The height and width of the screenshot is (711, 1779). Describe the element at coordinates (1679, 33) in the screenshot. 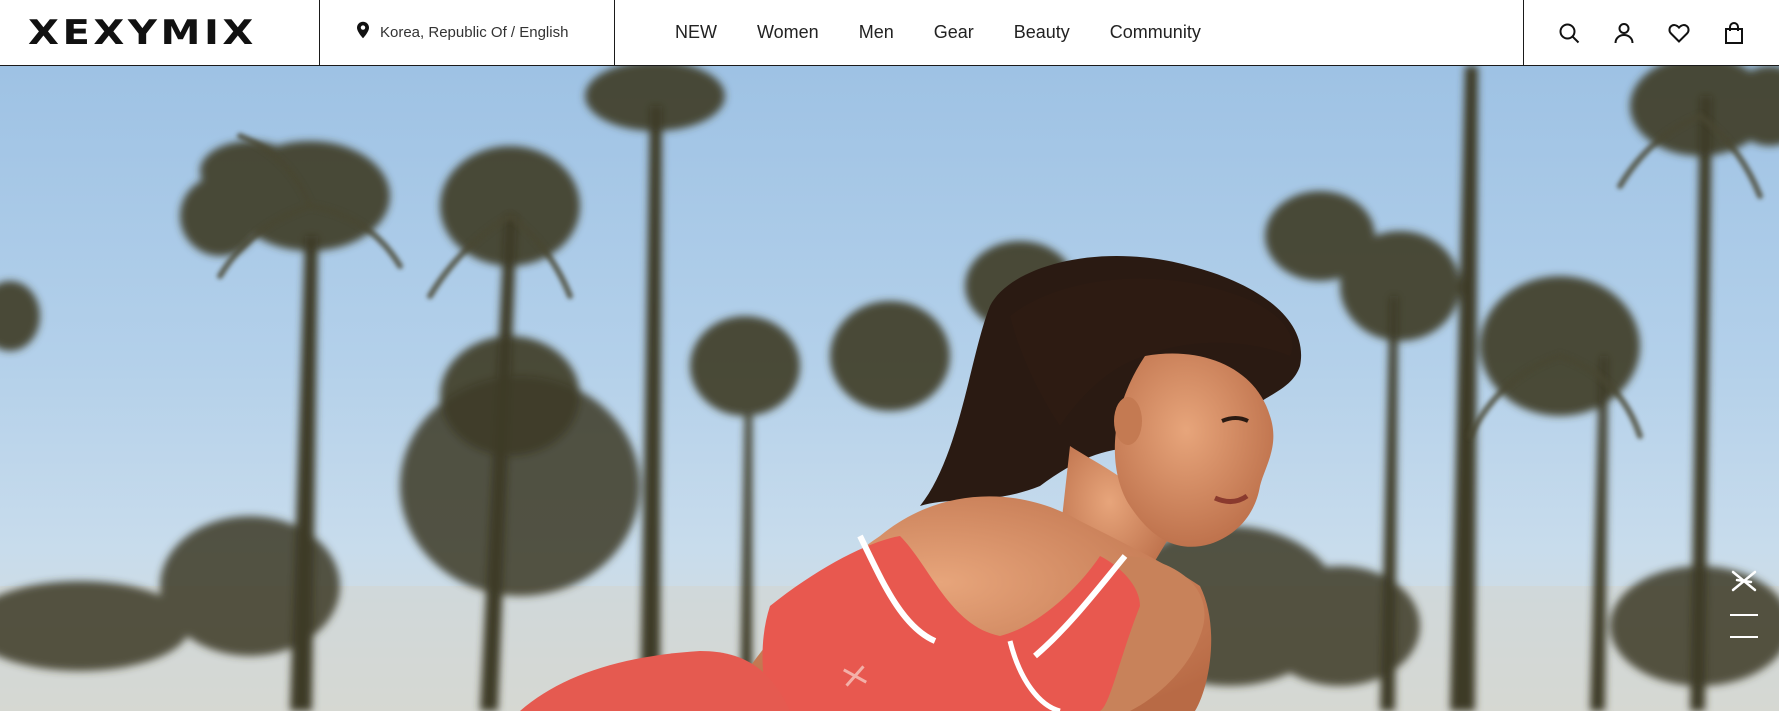

I see `wishlist-heart-icon` at that location.